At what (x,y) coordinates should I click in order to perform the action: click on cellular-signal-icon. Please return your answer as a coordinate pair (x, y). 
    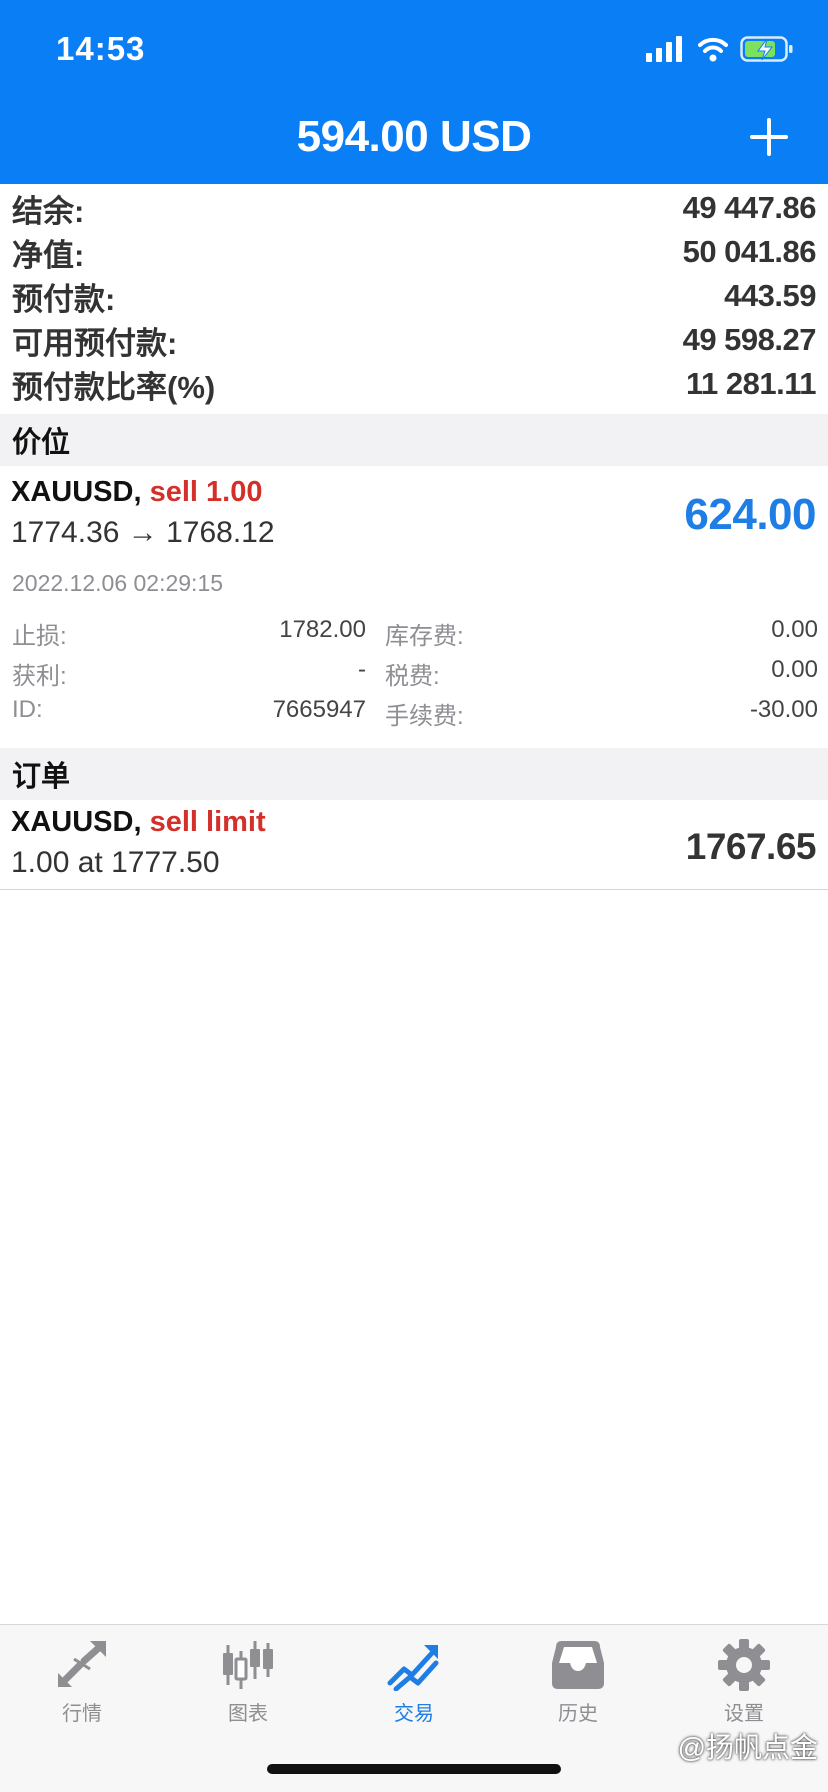
    Looking at the image, I should click on (664, 49).